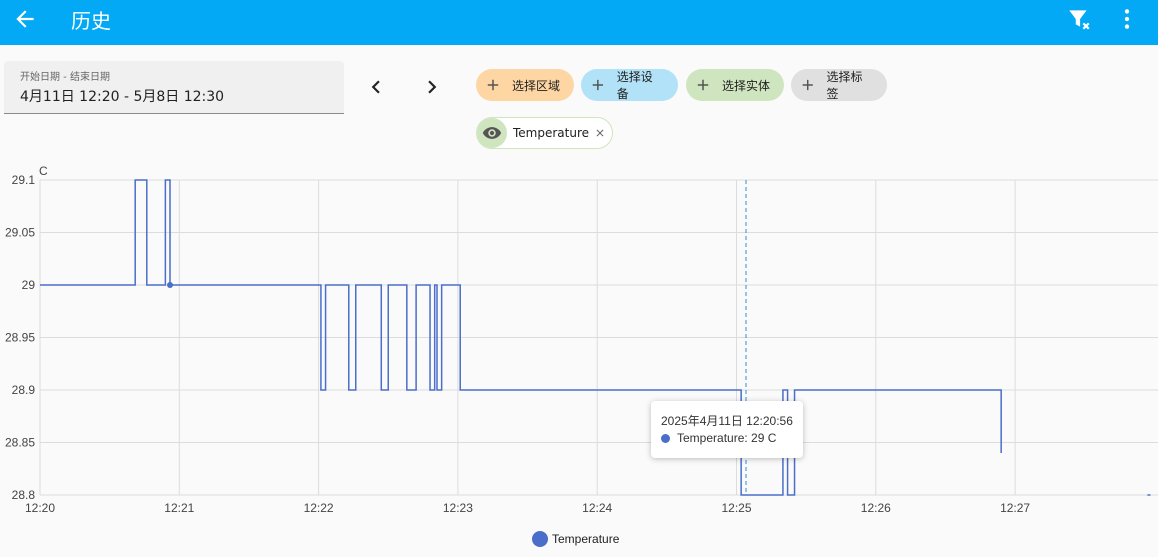 The width and height of the screenshot is (1158, 557). I want to click on y-tick-label: 28.85, so click(20, 443).